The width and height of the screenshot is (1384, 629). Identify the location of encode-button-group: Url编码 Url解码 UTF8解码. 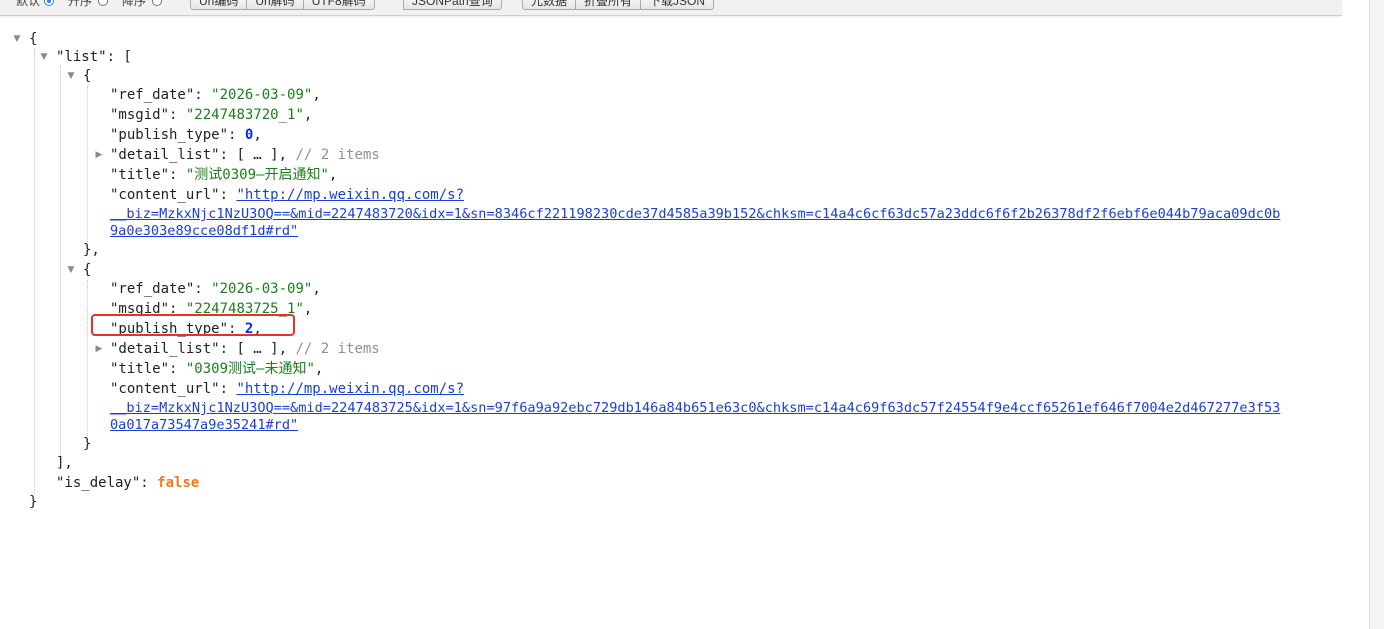
(282, 5).